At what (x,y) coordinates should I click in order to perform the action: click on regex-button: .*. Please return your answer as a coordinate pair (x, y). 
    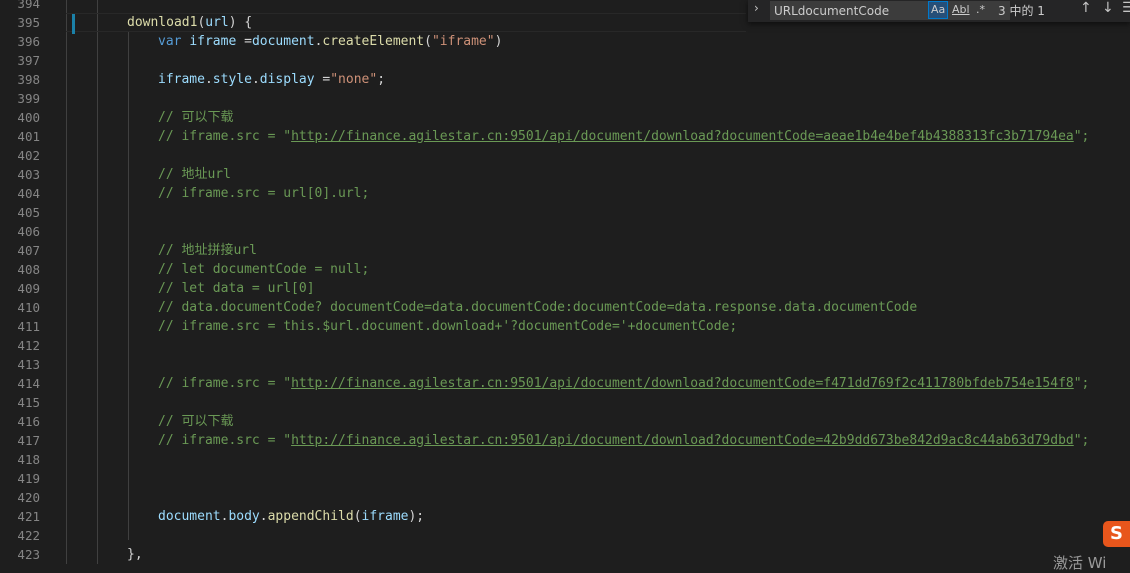
    Looking at the image, I should click on (980, 10).